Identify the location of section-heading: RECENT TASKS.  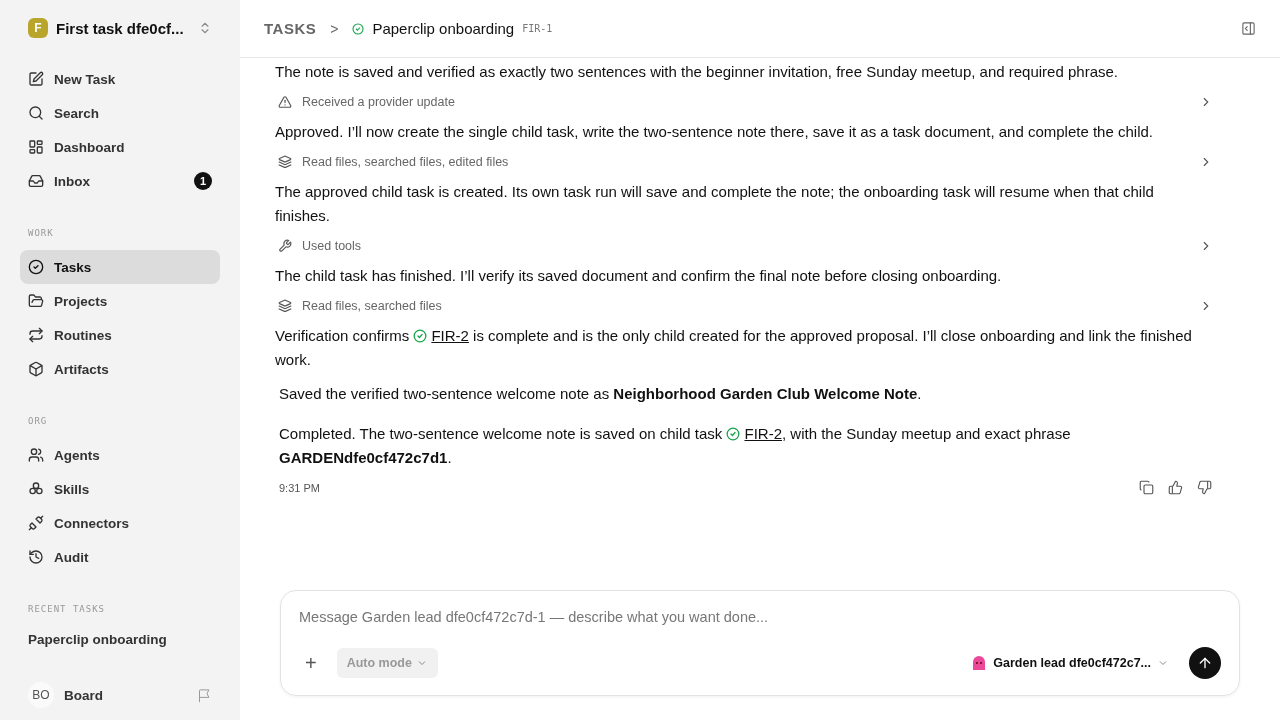
(67, 609).